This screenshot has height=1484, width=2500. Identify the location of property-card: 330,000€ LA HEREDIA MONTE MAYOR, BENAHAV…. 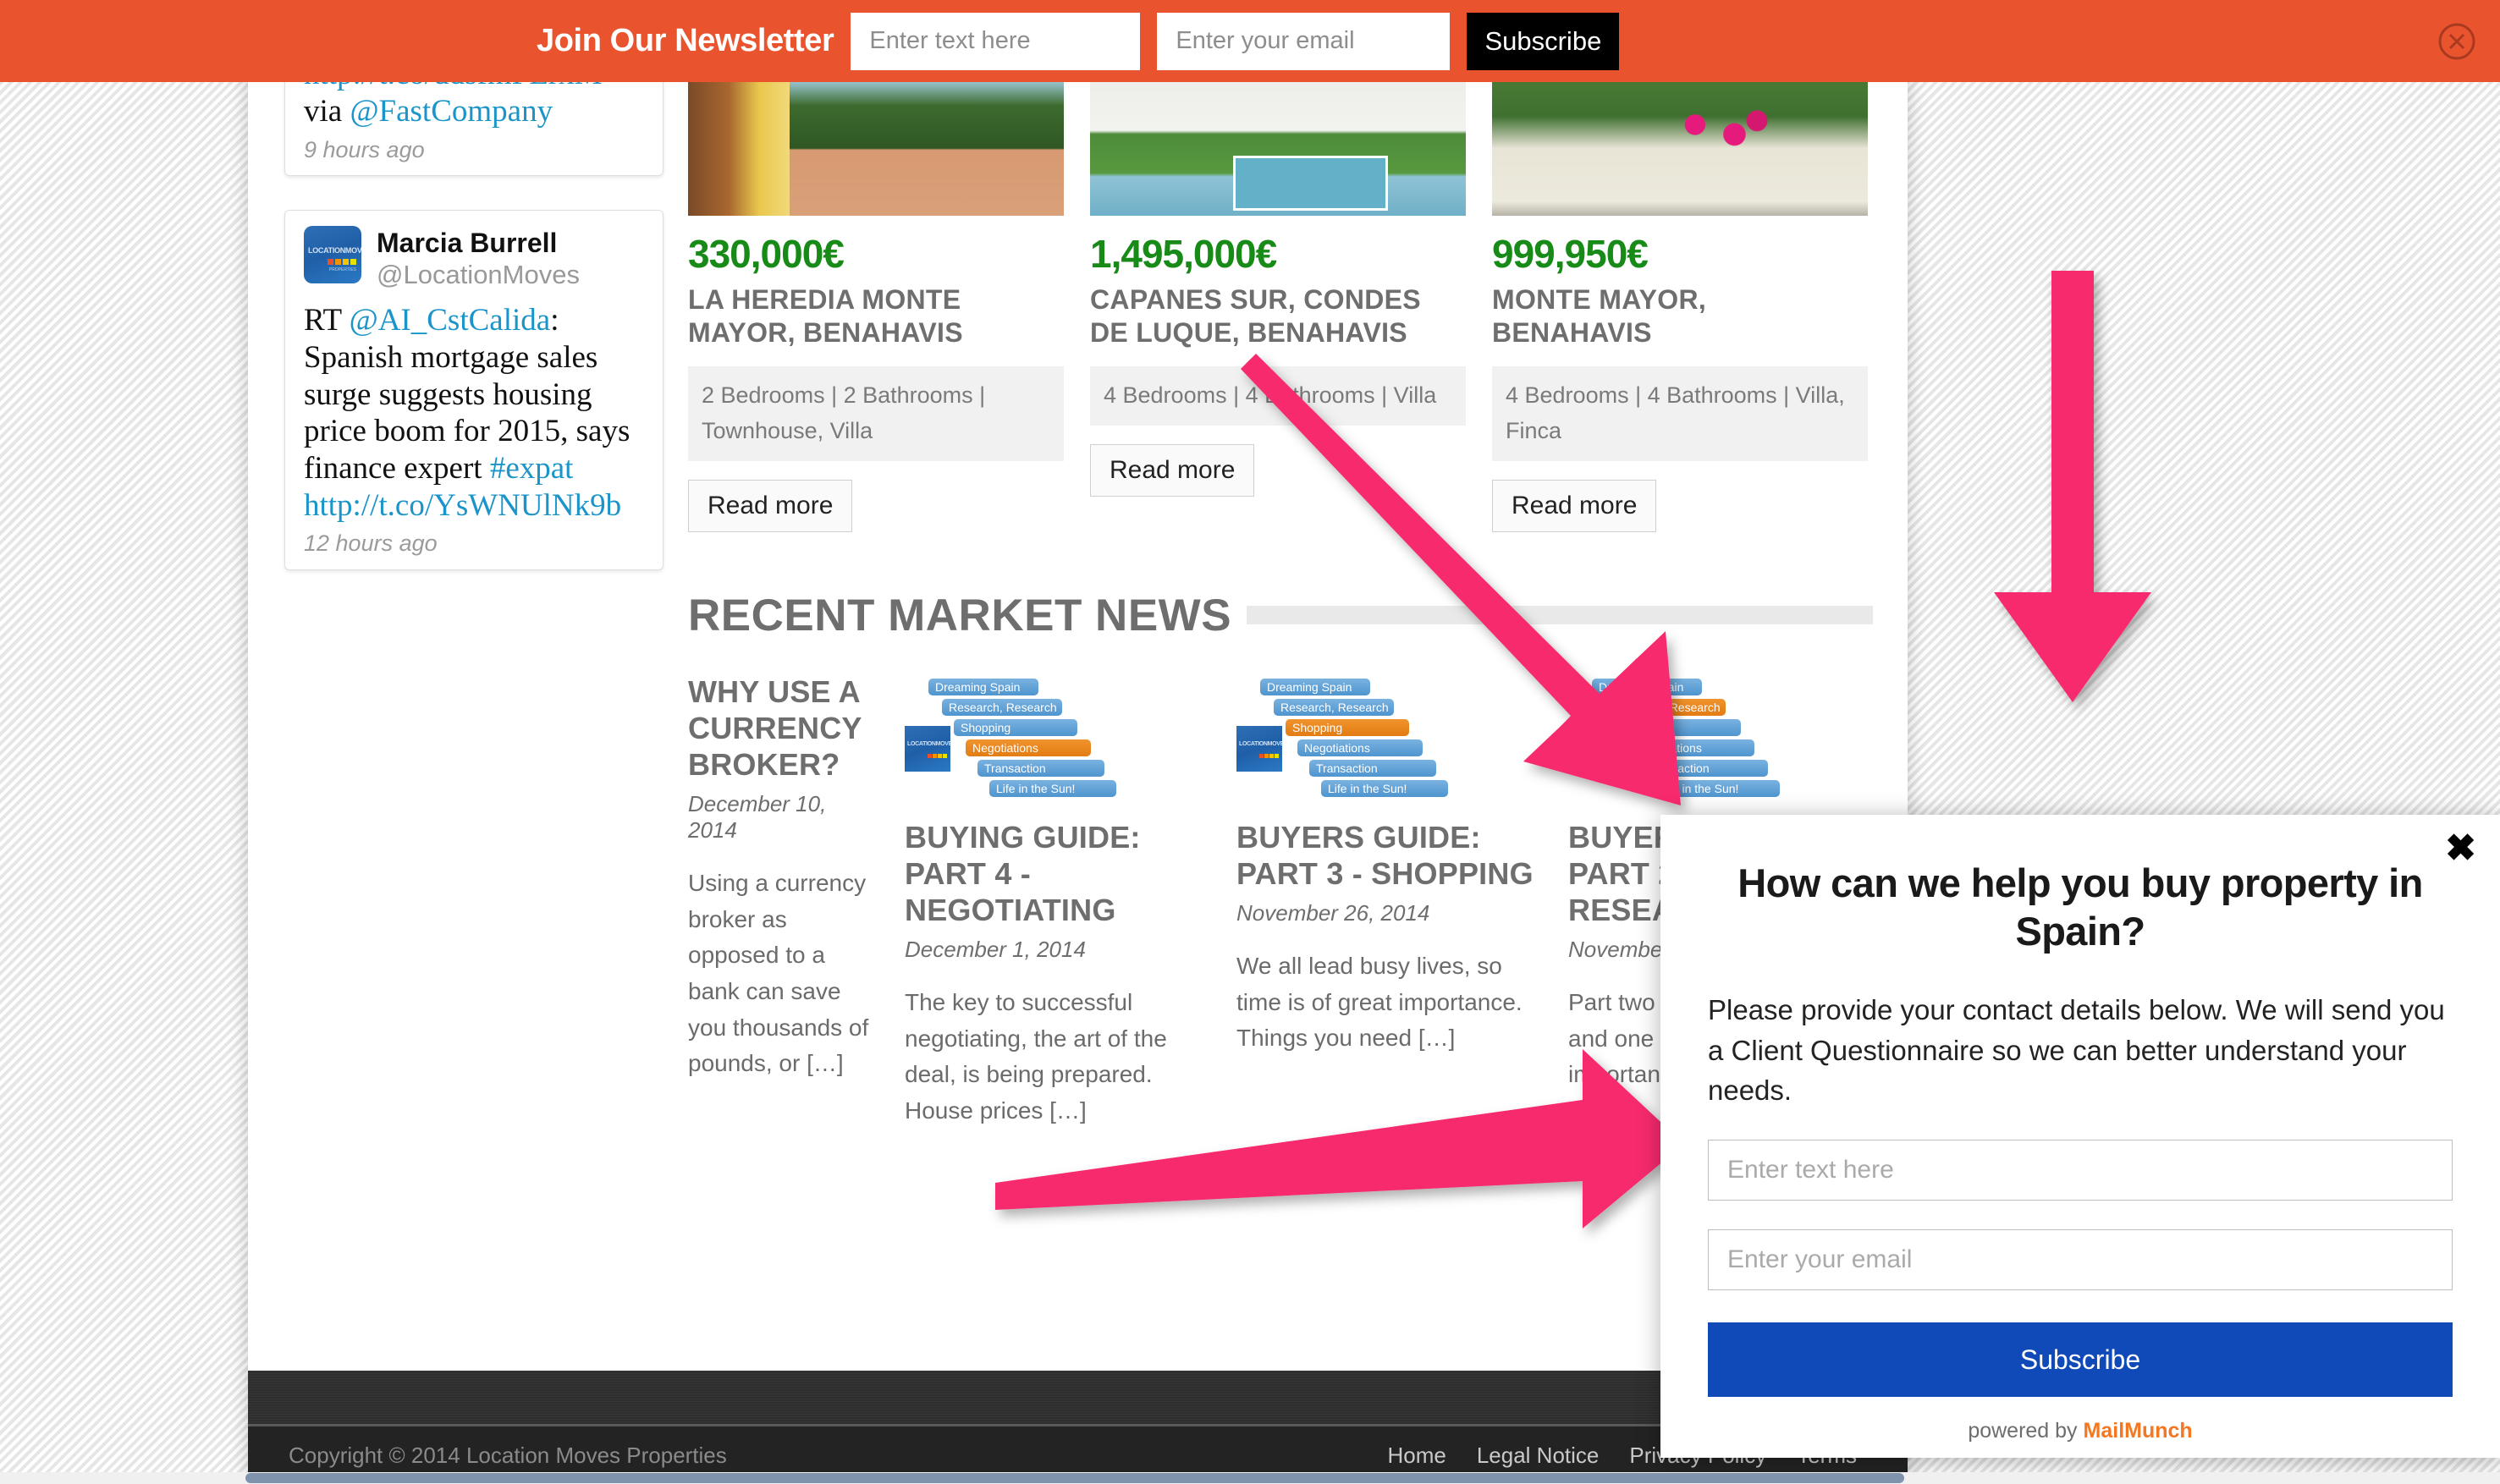
(876, 285).